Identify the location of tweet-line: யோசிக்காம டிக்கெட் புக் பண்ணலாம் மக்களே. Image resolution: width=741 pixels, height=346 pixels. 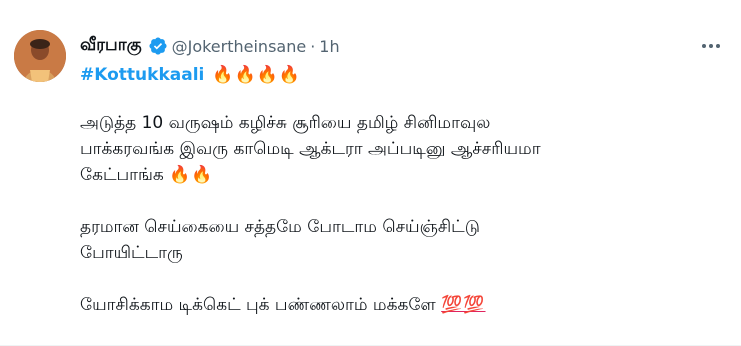
(258, 305).